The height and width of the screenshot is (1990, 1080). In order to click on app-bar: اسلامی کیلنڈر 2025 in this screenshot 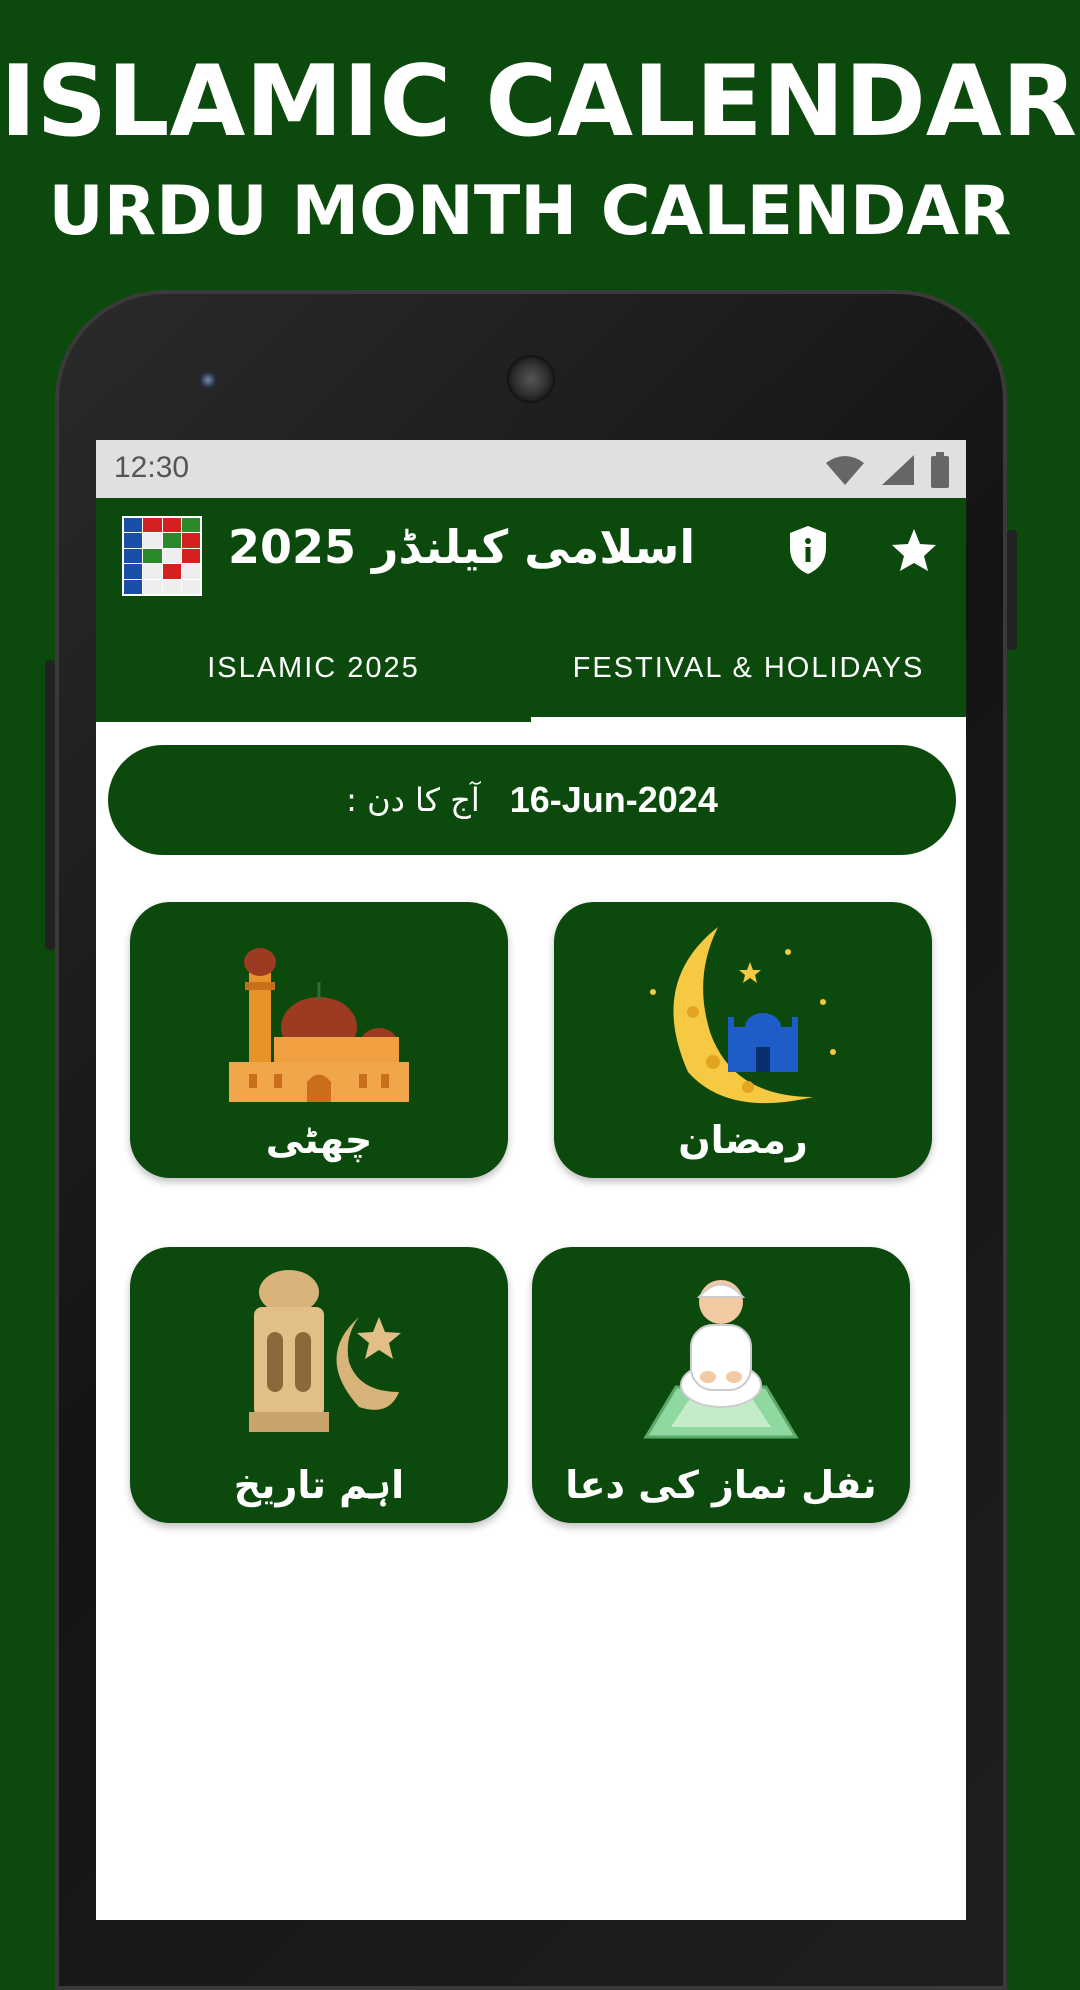, I will do `click(531, 550)`.